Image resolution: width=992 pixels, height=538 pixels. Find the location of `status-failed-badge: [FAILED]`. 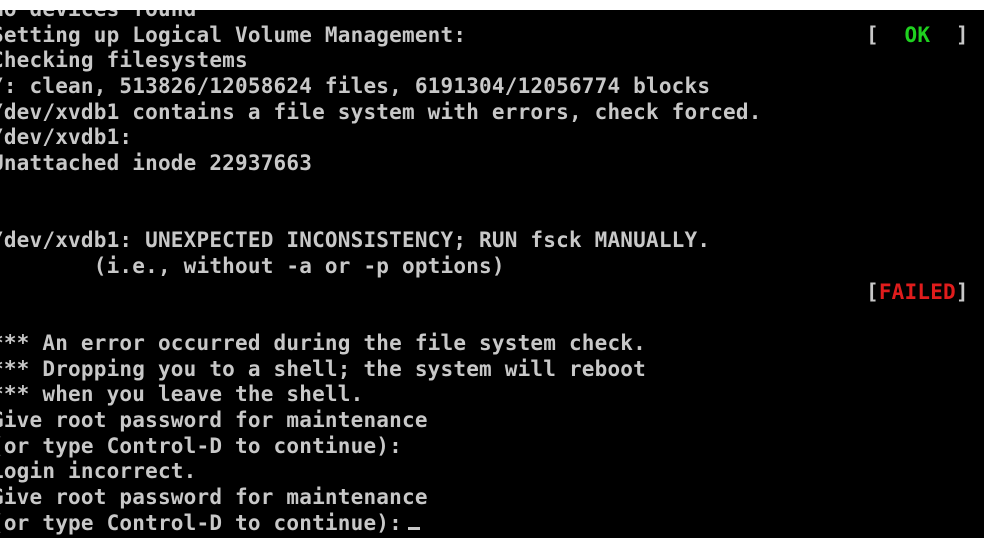

status-failed-badge: [FAILED] is located at coordinates (917, 293).